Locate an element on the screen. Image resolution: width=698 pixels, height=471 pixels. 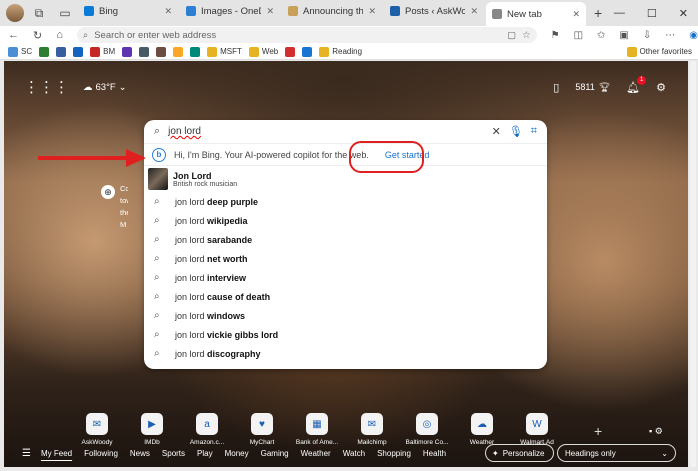
page-scrollbar is located at coordinates (693, 264).